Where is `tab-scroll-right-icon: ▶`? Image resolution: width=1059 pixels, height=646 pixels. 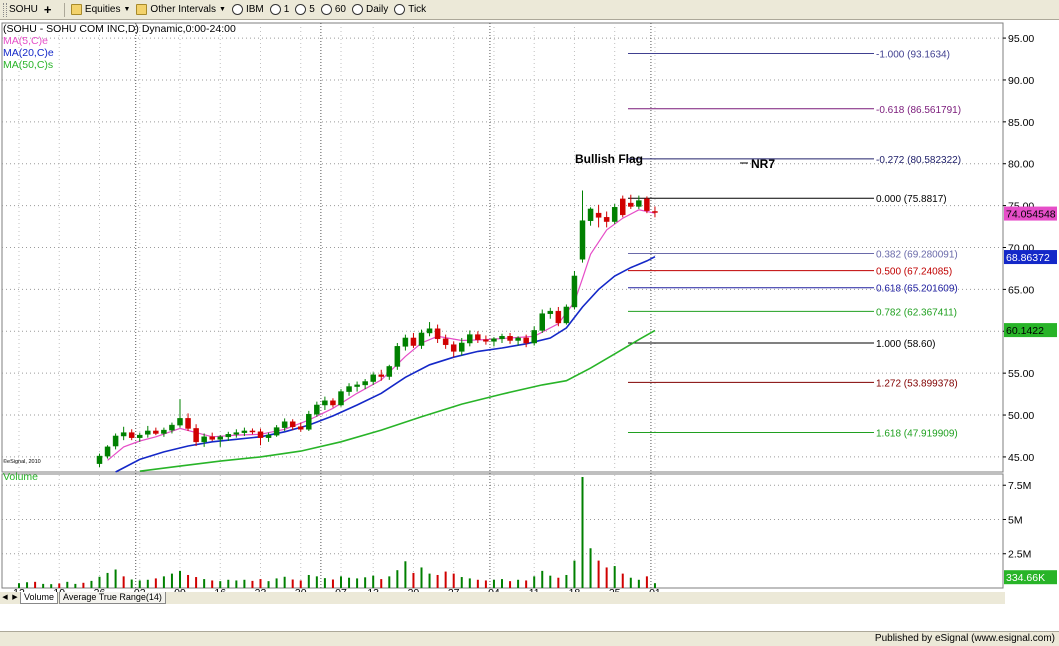
tab-scroll-right-icon: ▶ is located at coordinates (15, 598).